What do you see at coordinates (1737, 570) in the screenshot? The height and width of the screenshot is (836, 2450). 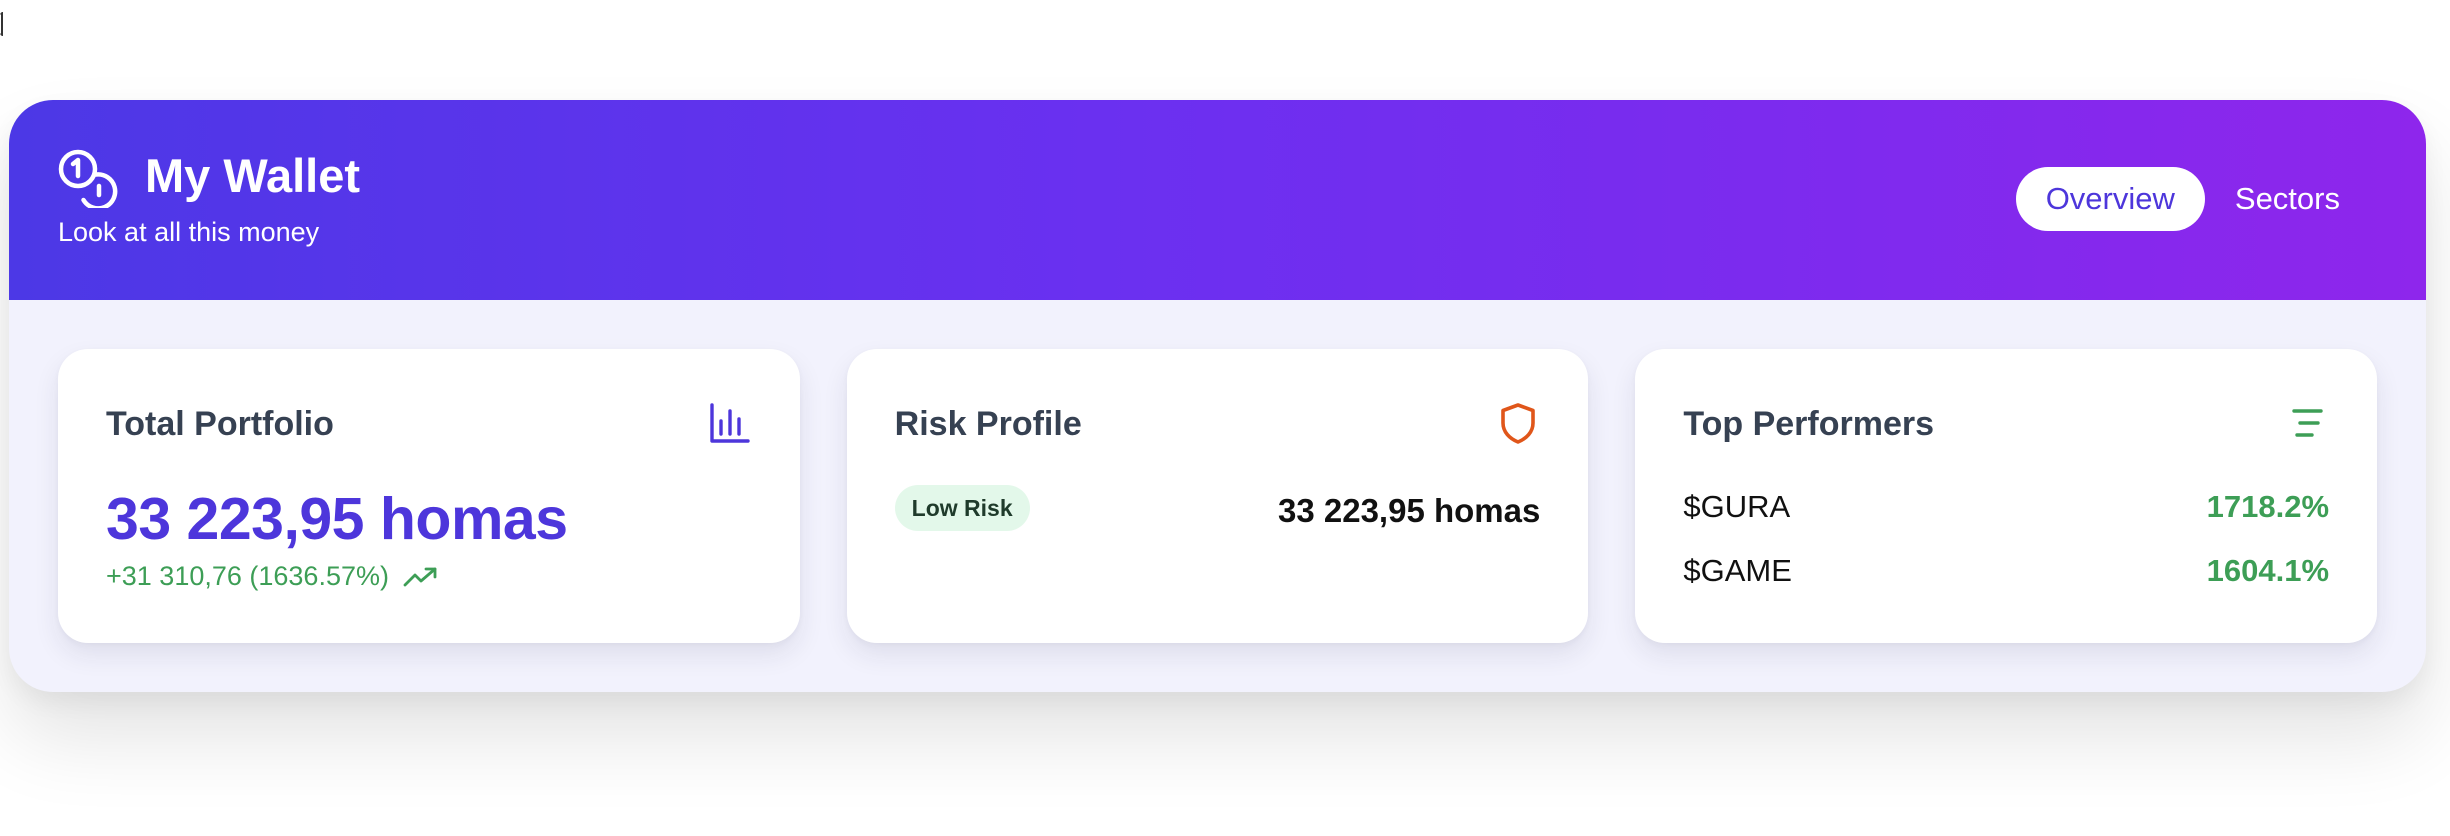 I see `performer-symbol: $GAME` at bounding box center [1737, 570].